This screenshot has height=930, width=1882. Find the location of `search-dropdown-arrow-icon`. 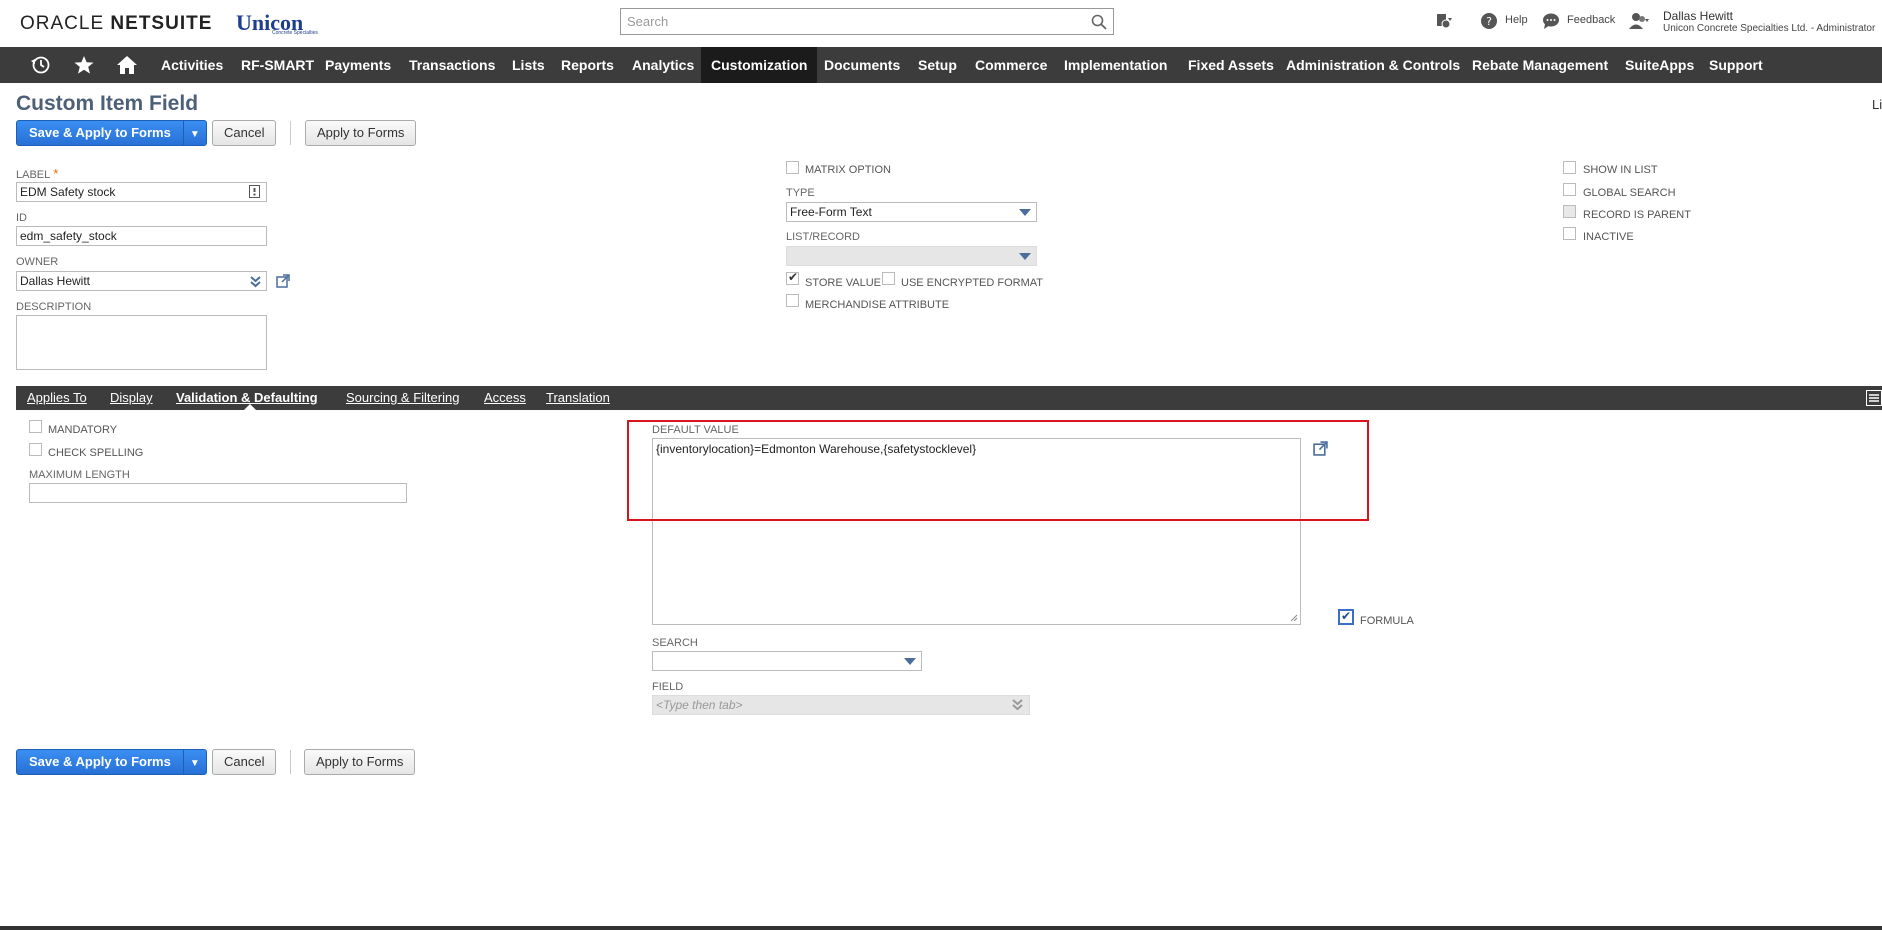

search-dropdown-arrow-icon is located at coordinates (910, 661).